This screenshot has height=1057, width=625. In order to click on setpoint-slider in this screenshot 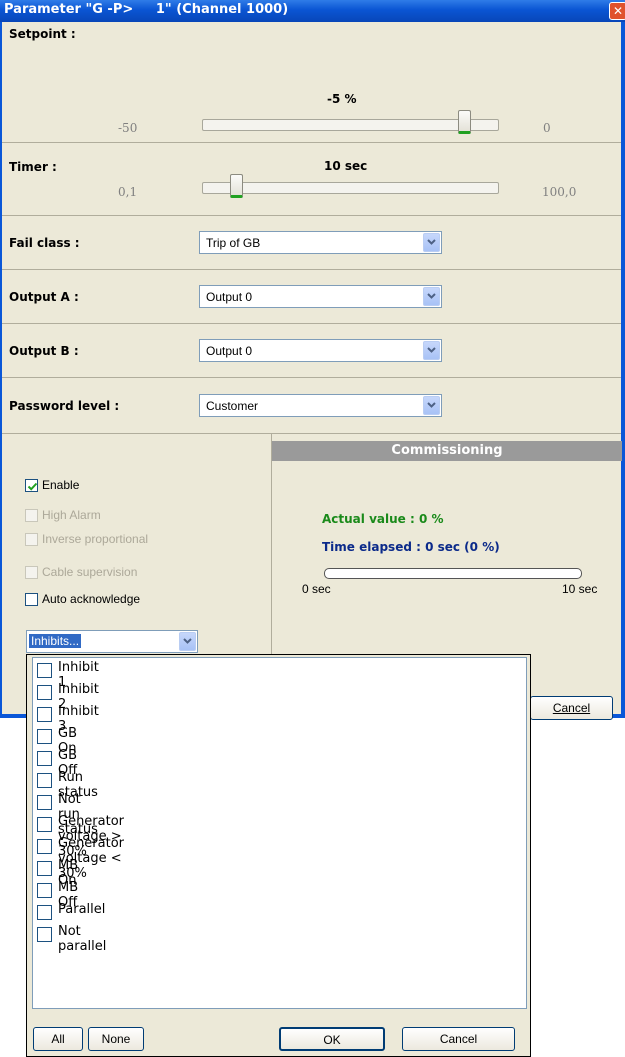, I will do `click(350, 125)`.